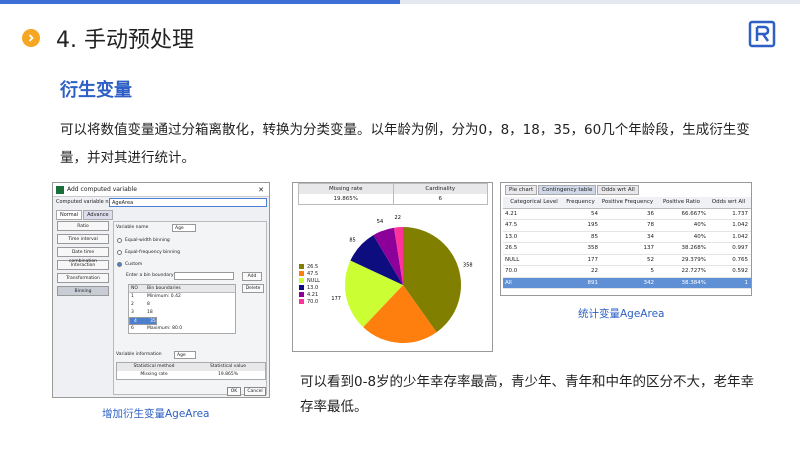 The width and height of the screenshot is (800, 450). What do you see at coordinates (730, 202) in the screenshot?
I see `column-header: Odds wrt All` at bounding box center [730, 202].